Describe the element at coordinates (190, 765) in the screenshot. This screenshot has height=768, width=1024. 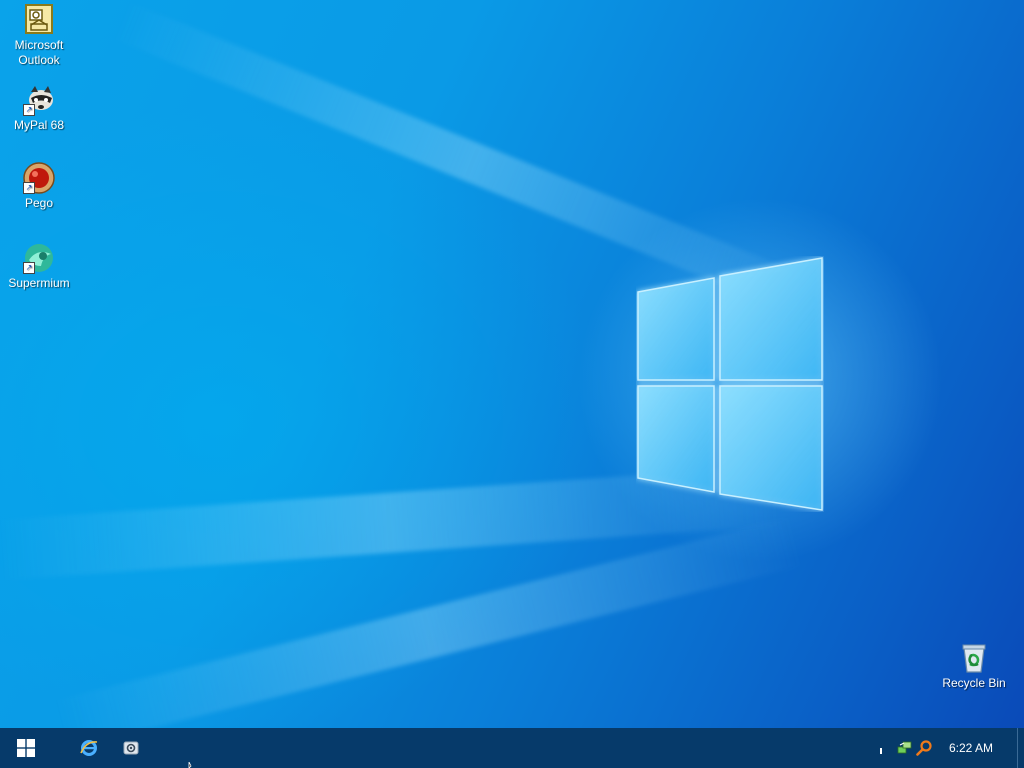
I see `mouse-cursor-icon` at that location.